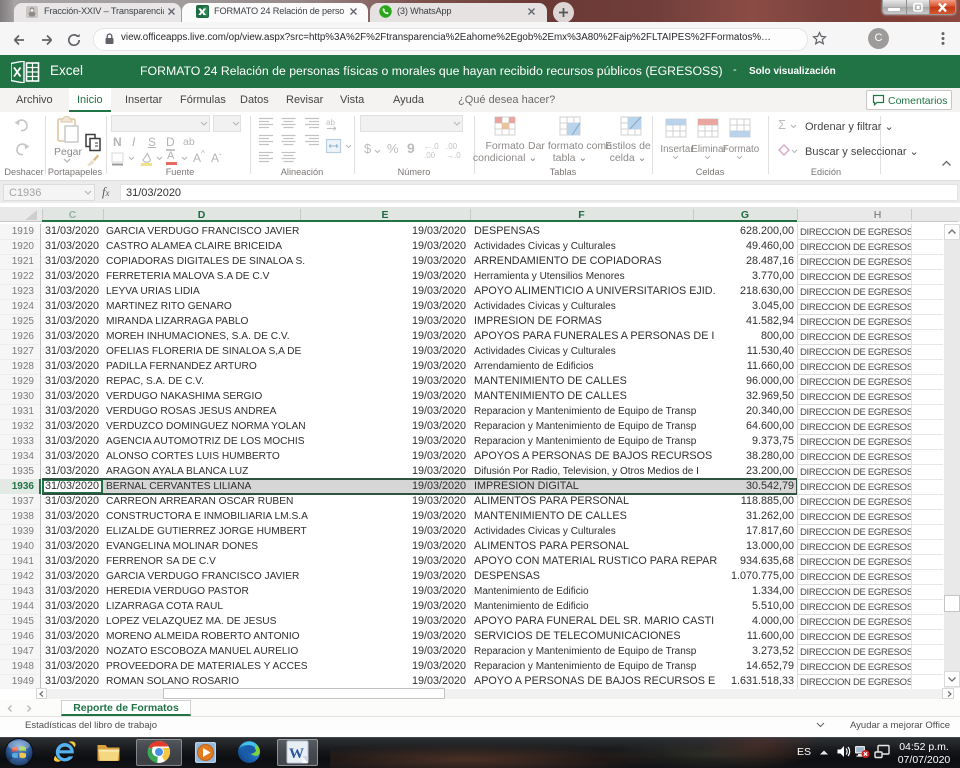  Describe the element at coordinates (330, 122) in the screenshot. I see `svg-text: ab` at that location.